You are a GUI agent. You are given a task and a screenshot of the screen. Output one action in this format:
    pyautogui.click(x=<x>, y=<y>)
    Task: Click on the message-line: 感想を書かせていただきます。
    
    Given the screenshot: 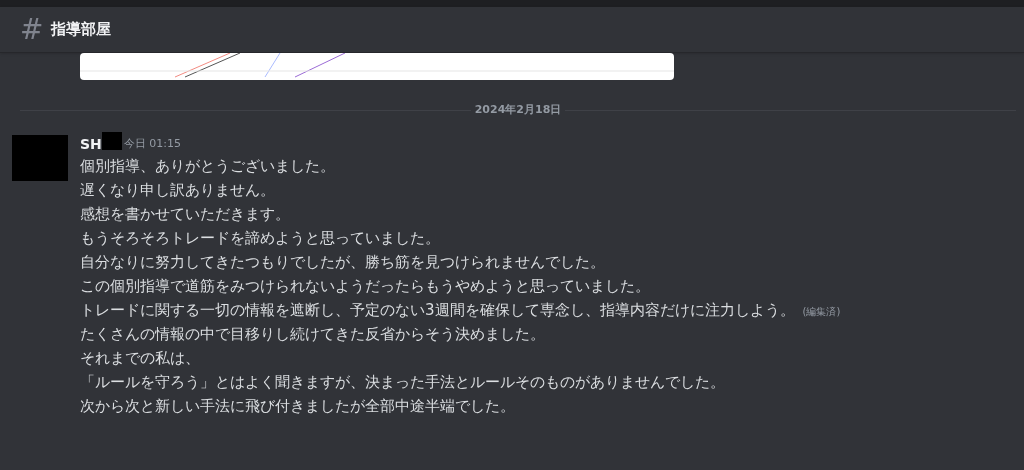 What is the action you would take?
    pyautogui.click(x=185, y=214)
    